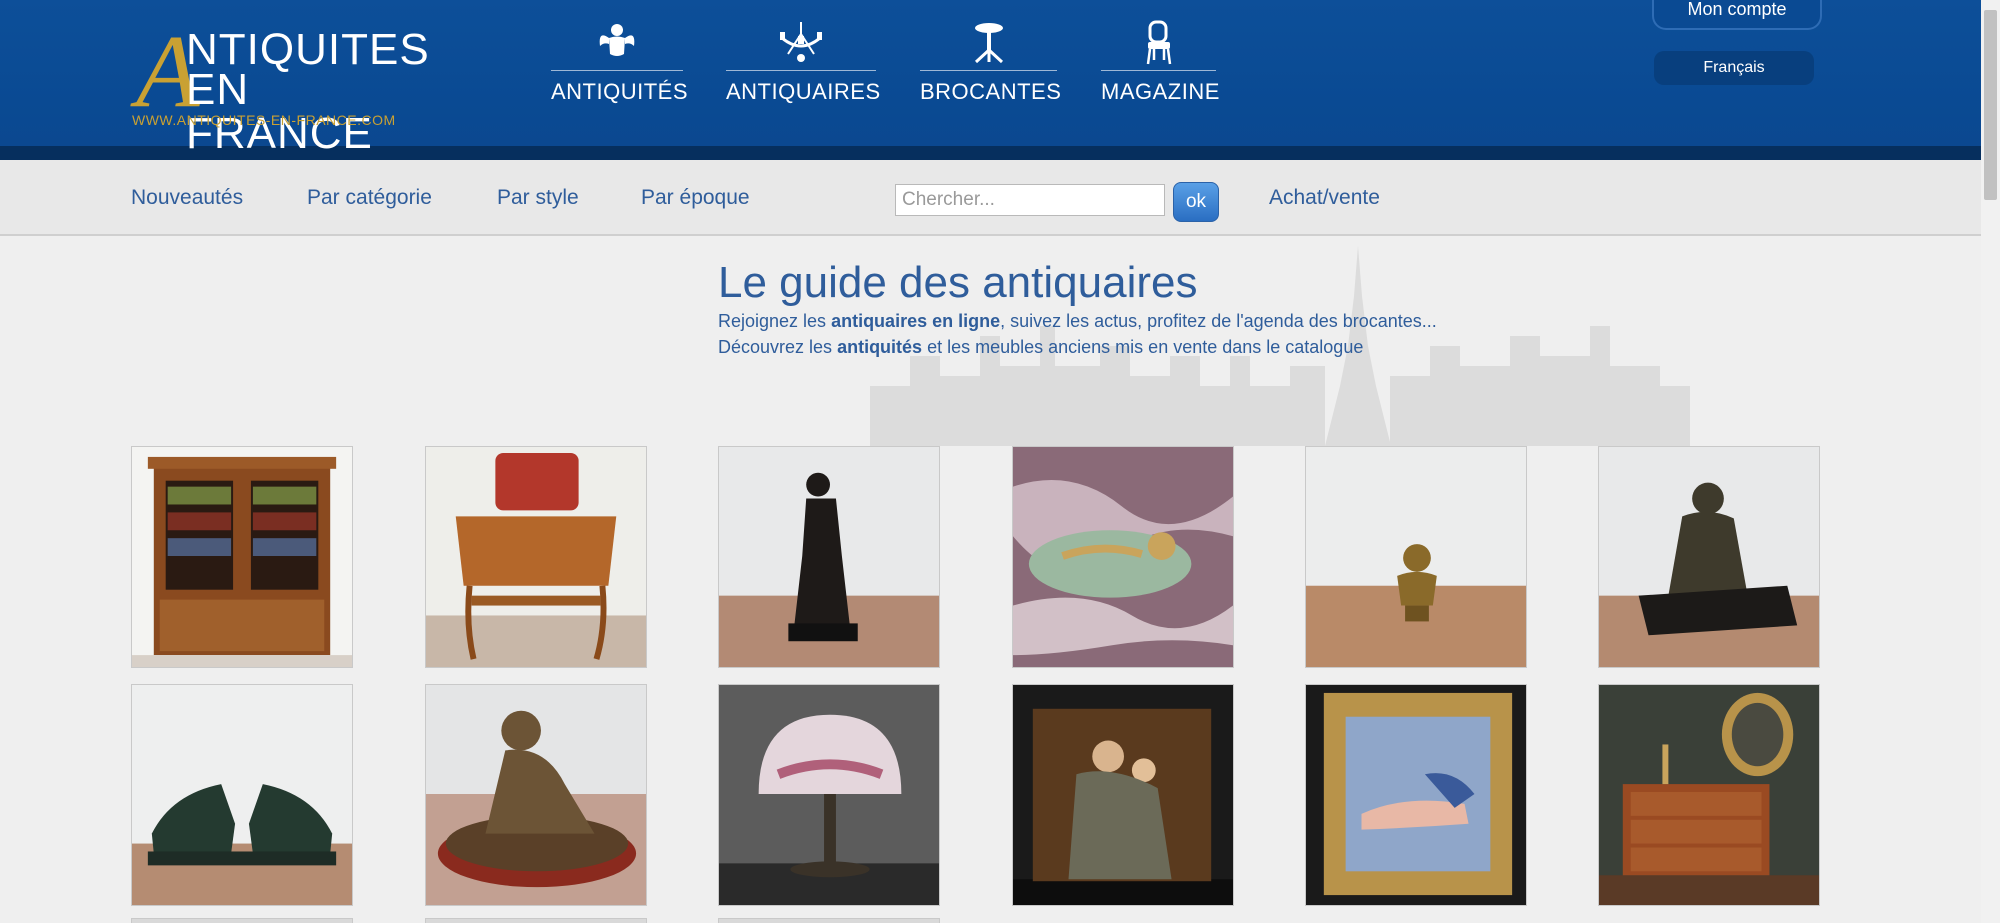 The width and height of the screenshot is (2000, 923). What do you see at coordinates (1196, 202) in the screenshot?
I see `search-ok-button: ok` at bounding box center [1196, 202].